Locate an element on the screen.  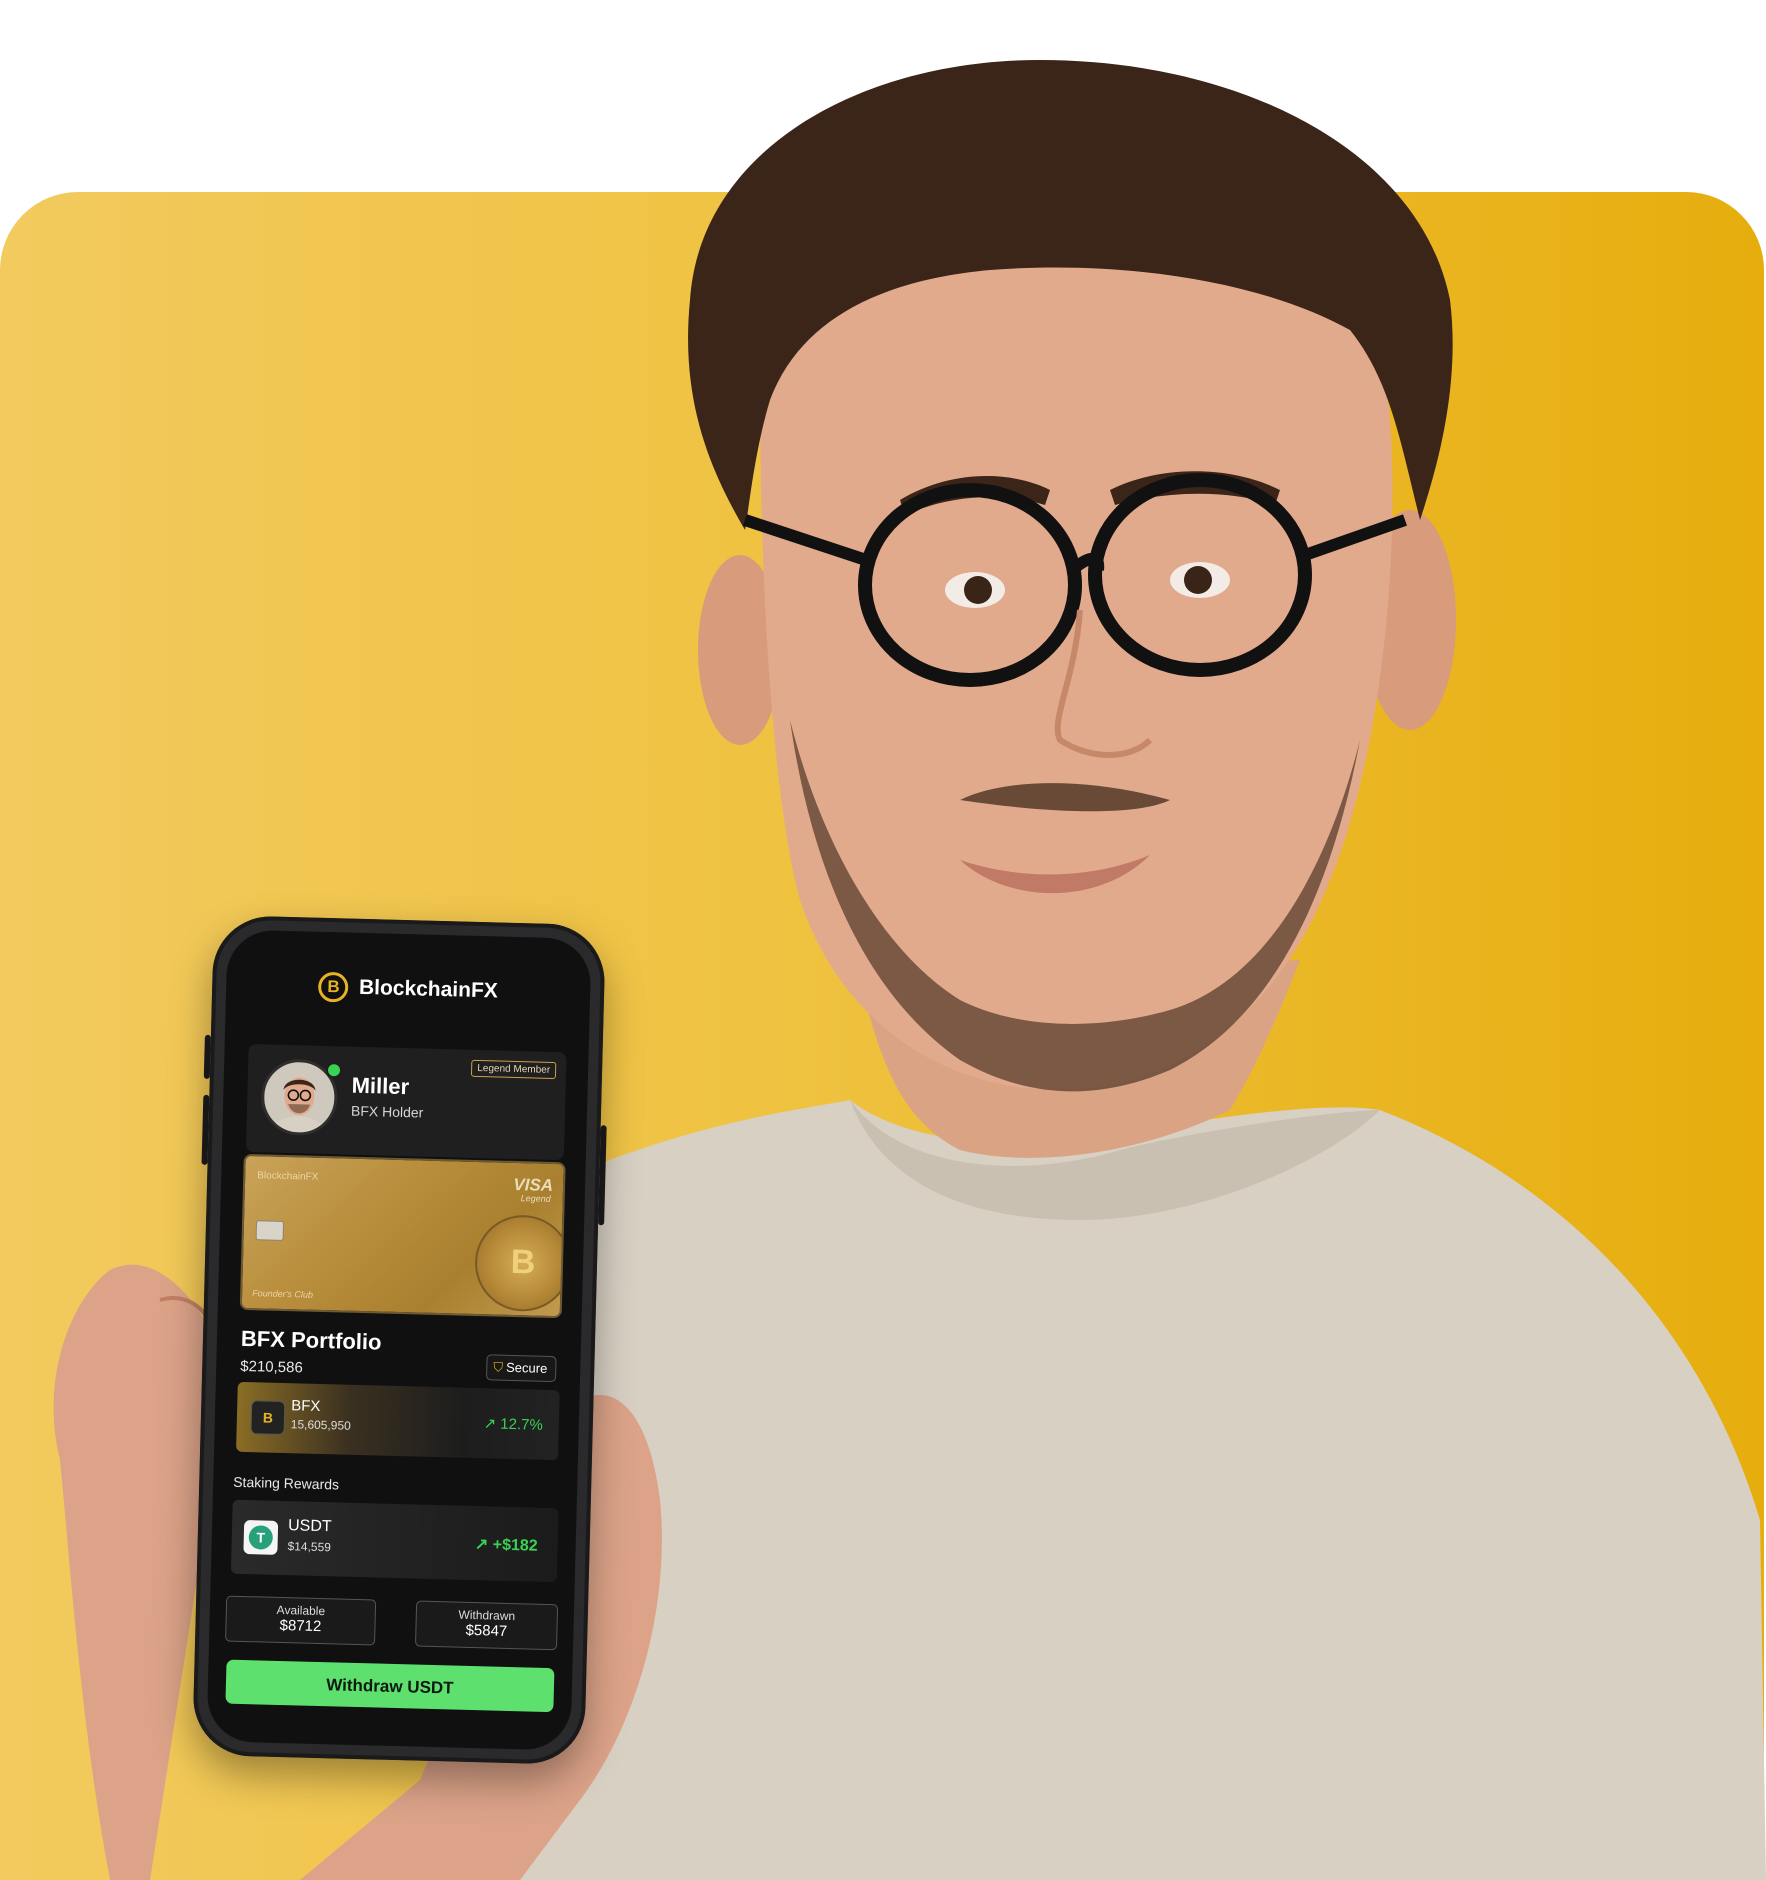
secure-badge: ⛉ Secure is located at coordinates (521, 1368).